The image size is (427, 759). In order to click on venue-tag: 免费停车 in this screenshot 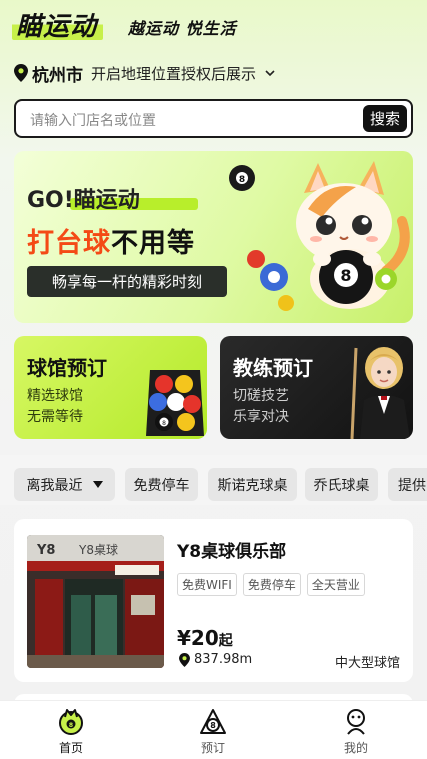, I will do `click(271, 584)`.